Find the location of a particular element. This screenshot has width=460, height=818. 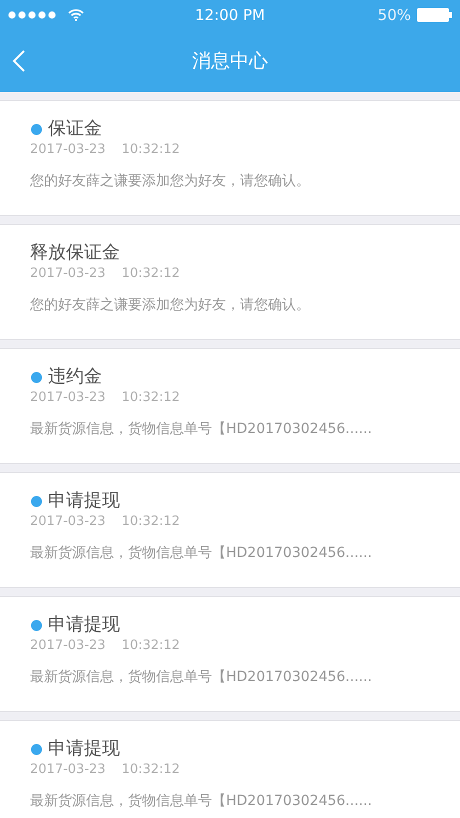

message-title: 保证金 is located at coordinates (75, 129).